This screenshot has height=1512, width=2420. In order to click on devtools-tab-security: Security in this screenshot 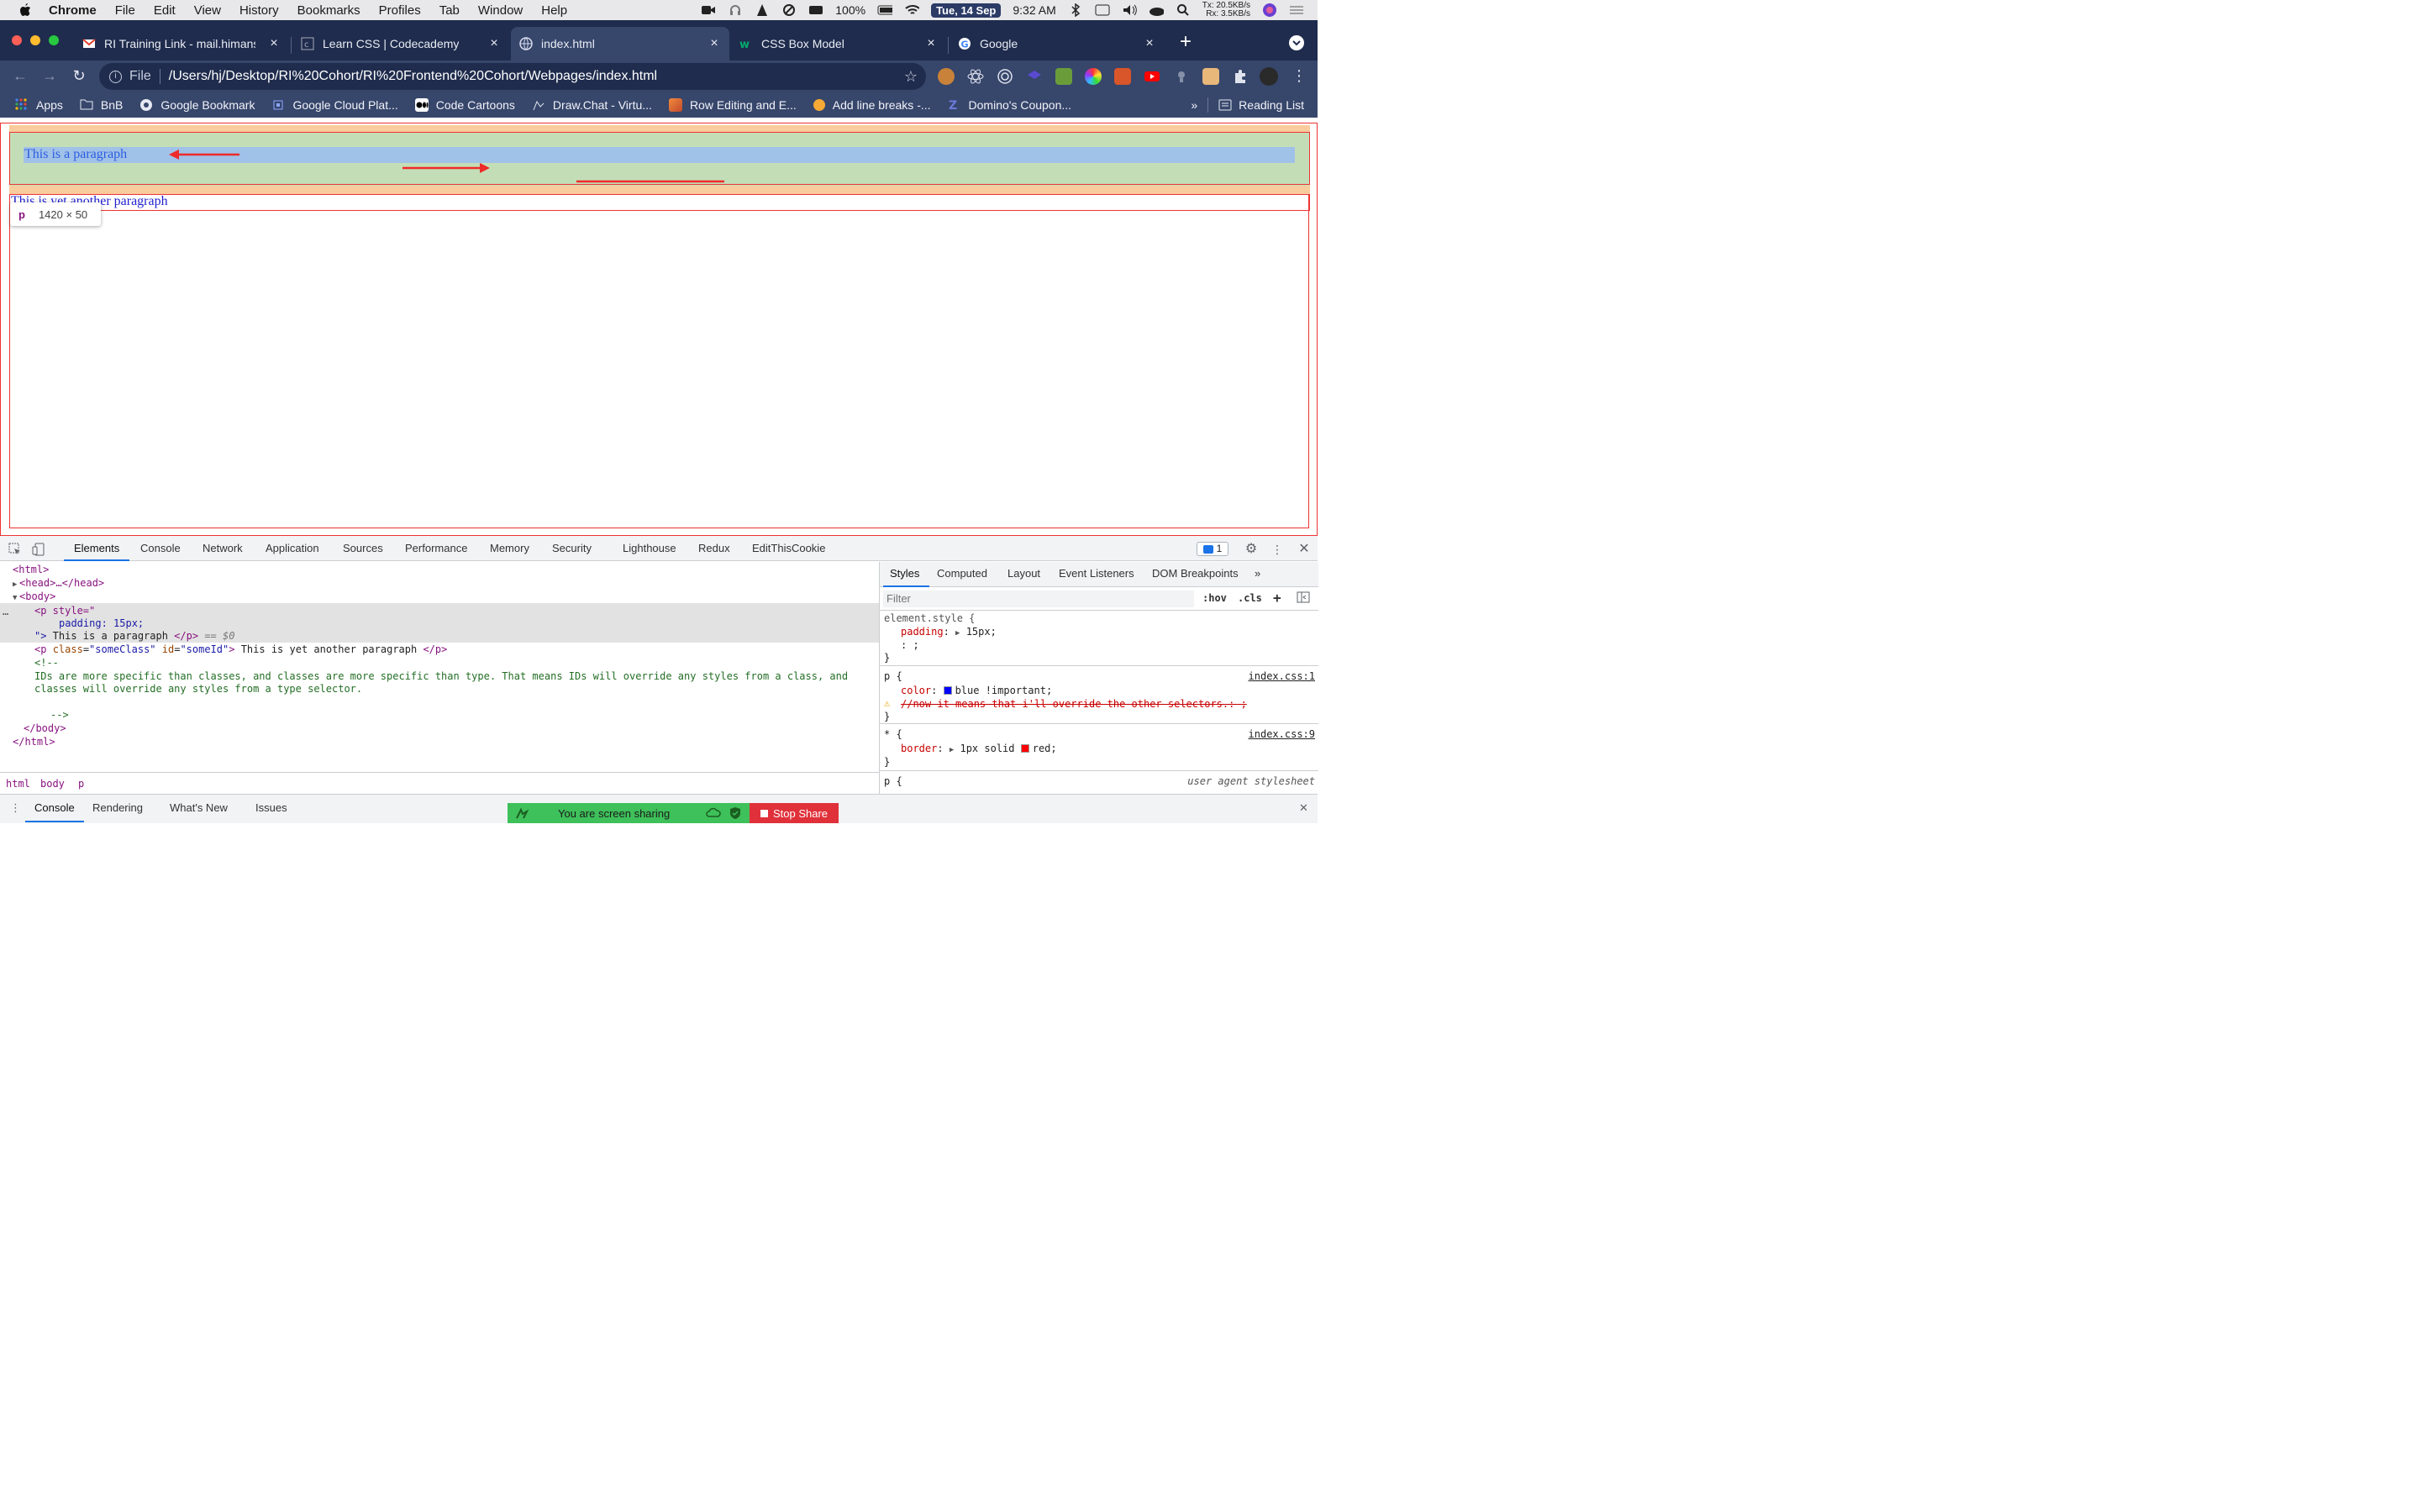, I will do `click(572, 548)`.